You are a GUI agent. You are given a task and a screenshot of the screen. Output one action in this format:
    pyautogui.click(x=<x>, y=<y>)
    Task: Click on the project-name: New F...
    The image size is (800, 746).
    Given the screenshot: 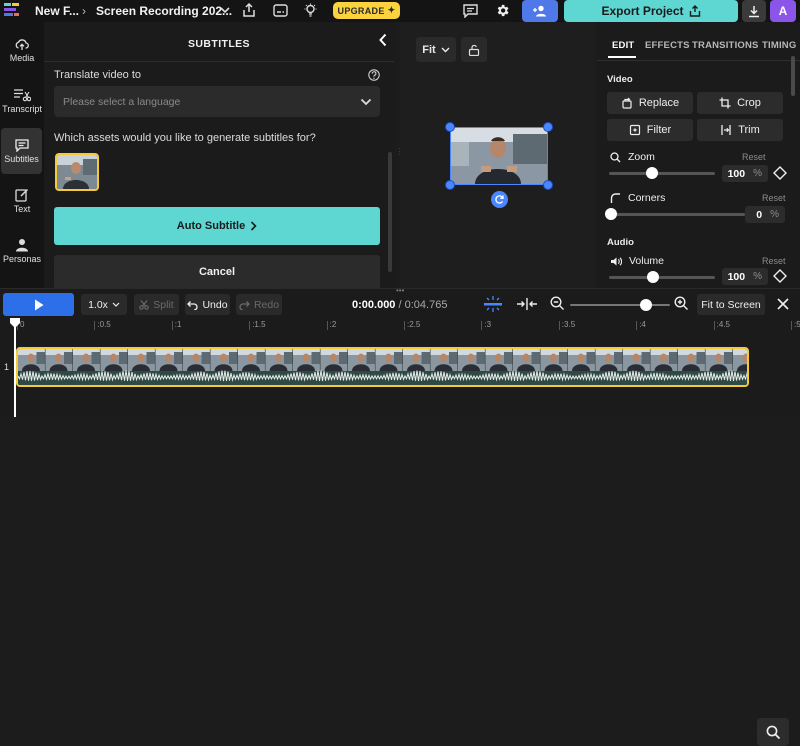 What is the action you would take?
    pyautogui.click(x=57, y=11)
    